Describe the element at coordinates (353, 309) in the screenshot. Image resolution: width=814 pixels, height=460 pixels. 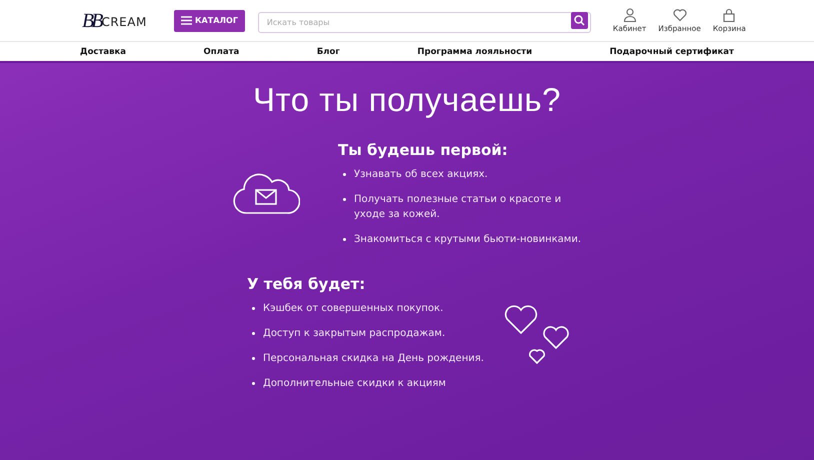
I see `benefit-text: Кэшбек от совершенных покупок.` at that location.